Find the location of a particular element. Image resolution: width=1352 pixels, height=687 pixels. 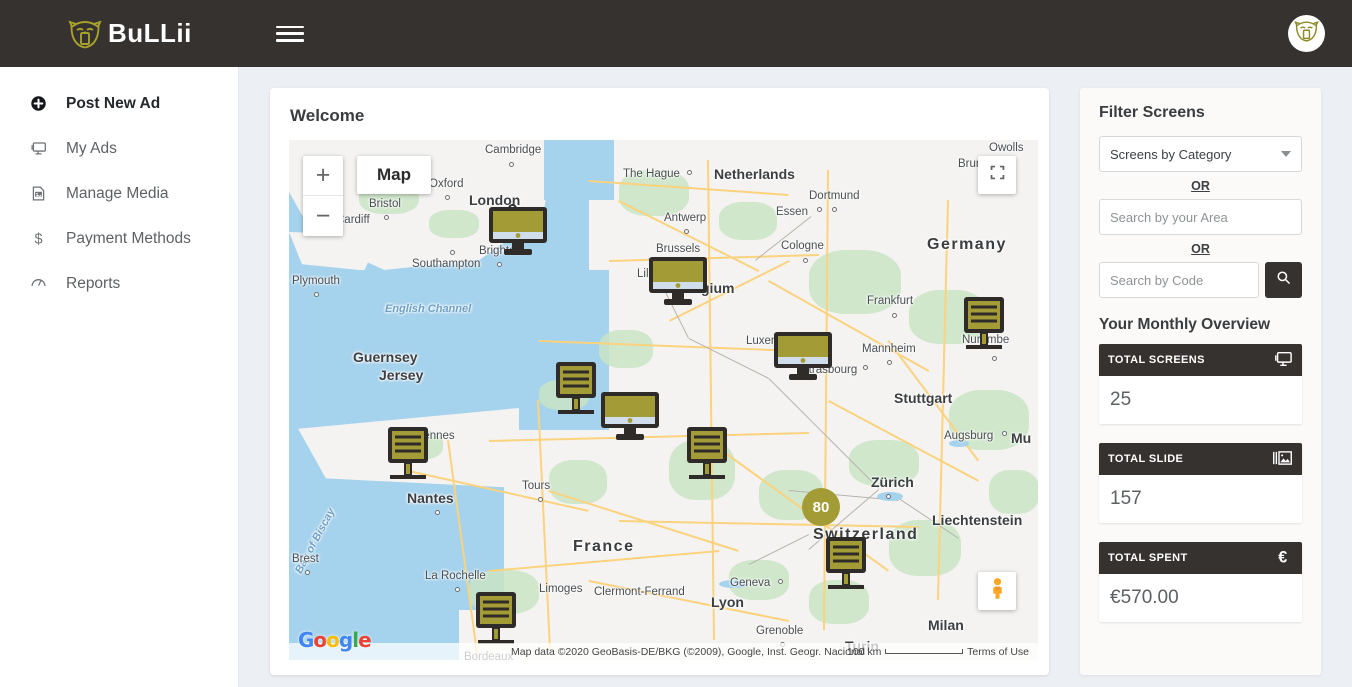

map-label: Geneva is located at coordinates (750, 583).